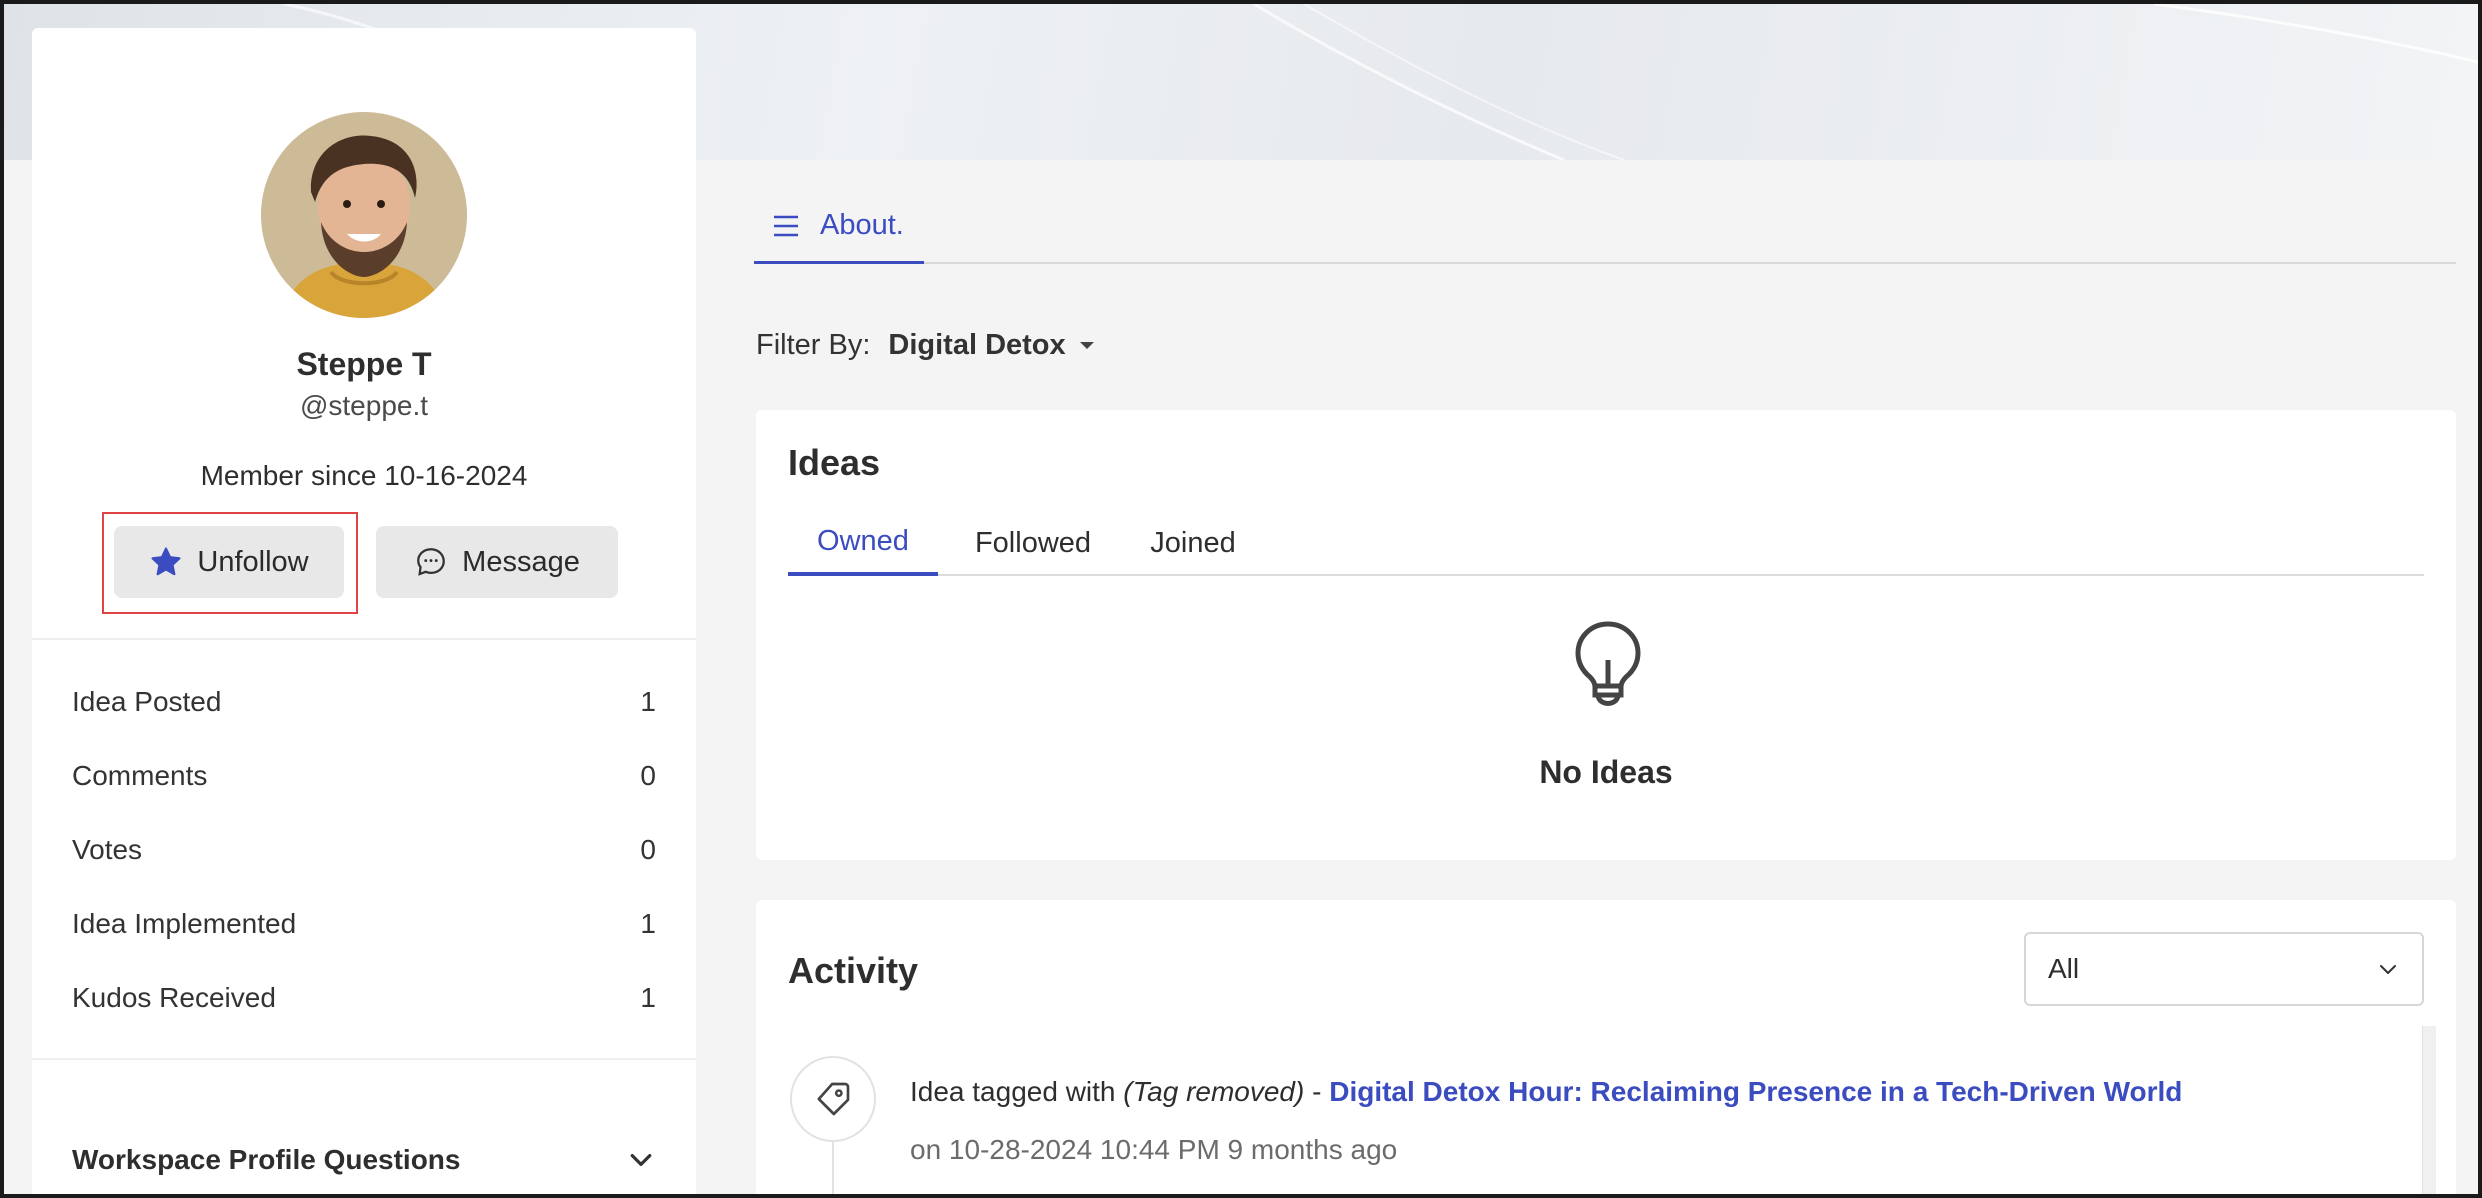 The width and height of the screenshot is (2482, 1198). What do you see at coordinates (521, 561) in the screenshot?
I see `message-label: Message` at bounding box center [521, 561].